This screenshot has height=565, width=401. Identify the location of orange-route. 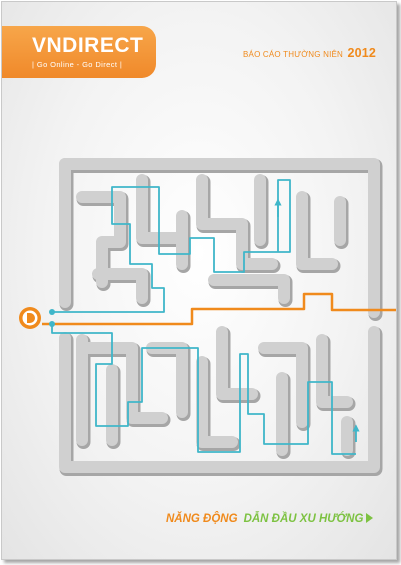
(219, 309).